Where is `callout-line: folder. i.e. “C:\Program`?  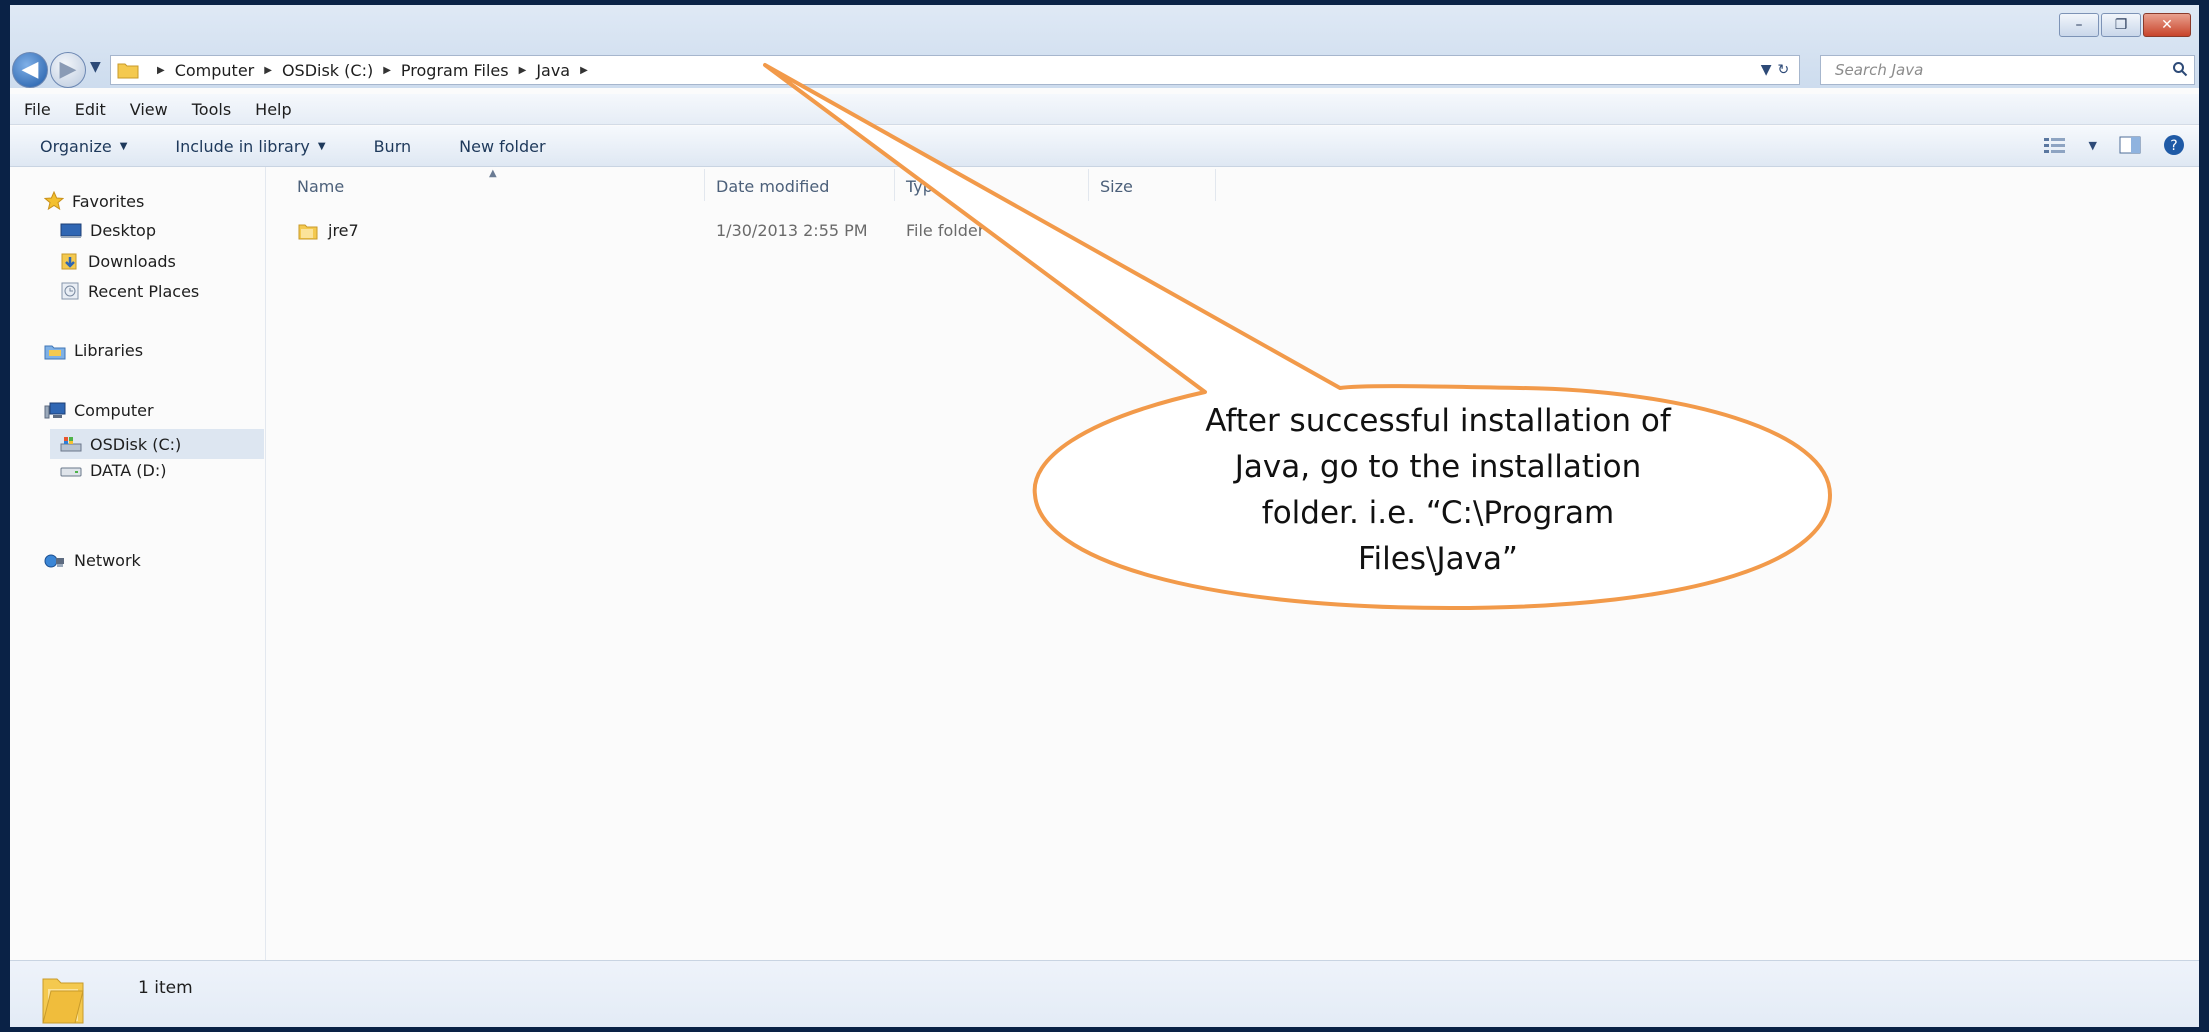
callout-line: folder. i.e. “C:\Program is located at coordinates (1438, 513).